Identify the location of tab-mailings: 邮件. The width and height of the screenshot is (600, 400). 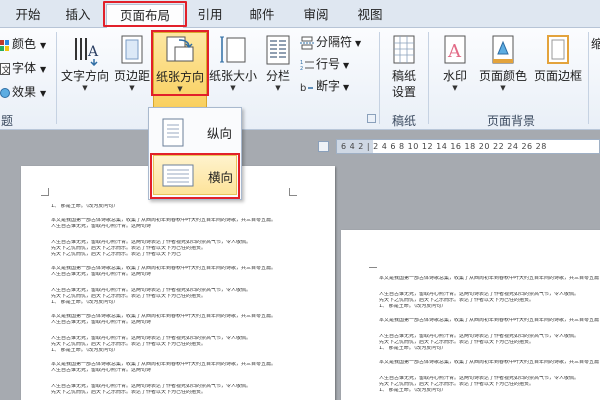
(262, 16).